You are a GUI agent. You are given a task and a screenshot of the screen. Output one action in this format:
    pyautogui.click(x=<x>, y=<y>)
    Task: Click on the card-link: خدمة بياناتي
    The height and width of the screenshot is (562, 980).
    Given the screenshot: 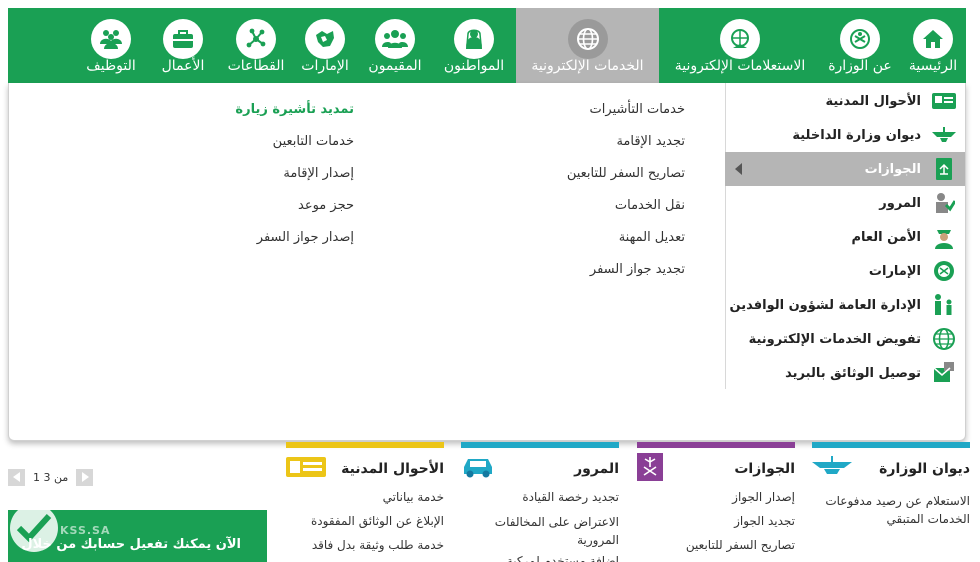 What is the action you would take?
    pyautogui.click(x=365, y=497)
    